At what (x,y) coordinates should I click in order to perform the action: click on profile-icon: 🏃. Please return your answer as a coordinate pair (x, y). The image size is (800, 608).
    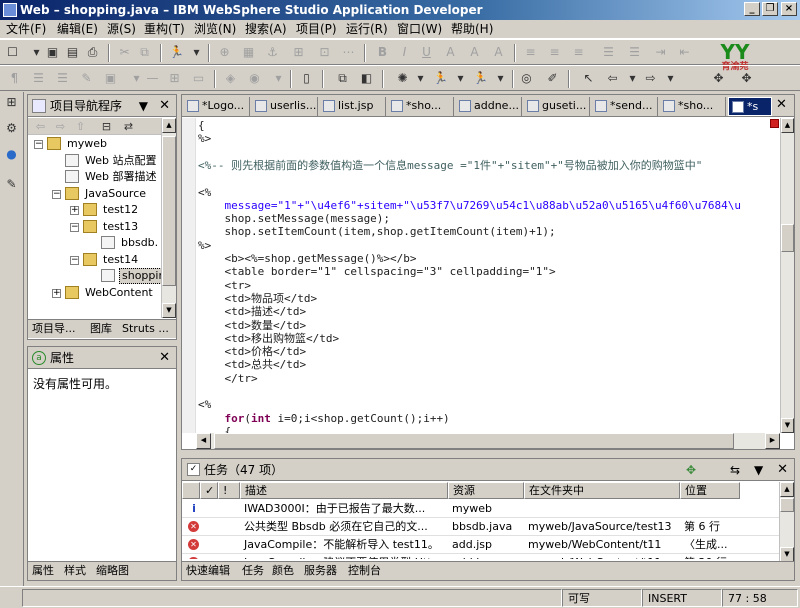
    Looking at the image, I should click on (480, 78).